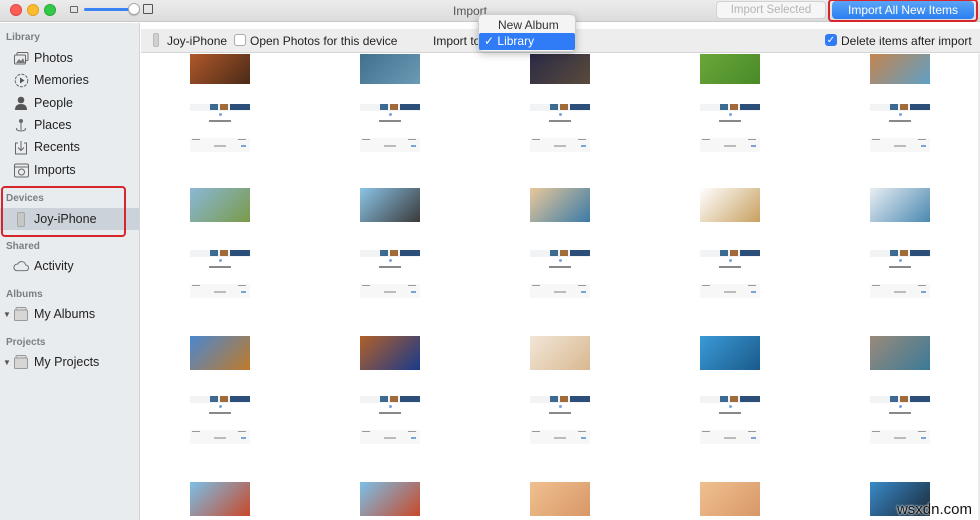 Image resolution: width=980 pixels, height=520 pixels. What do you see at coordinates (906, 41) in the screenshot?
I see `delete-after-import-label: Delete items after import` at bounding box center [906, 41].